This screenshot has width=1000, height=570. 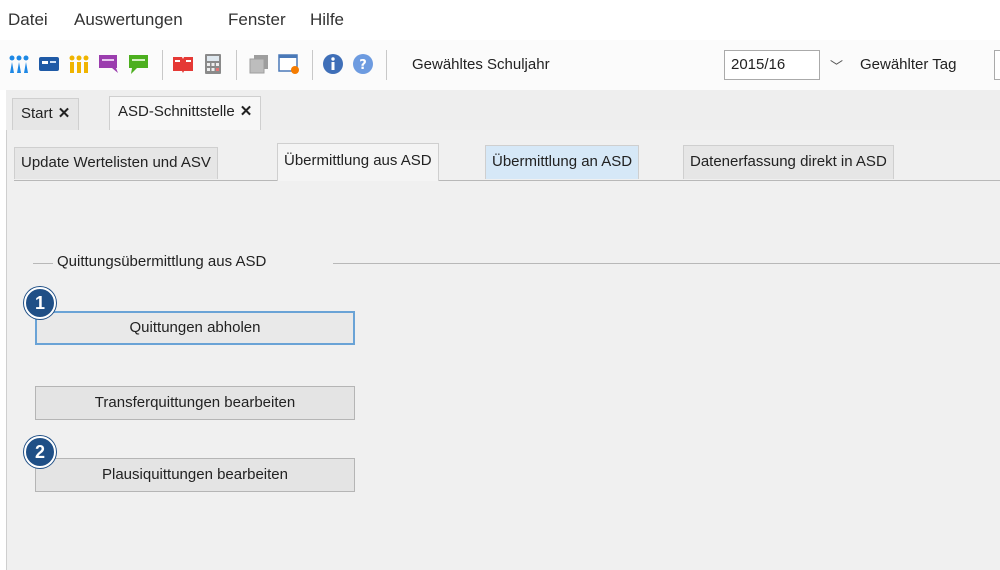 What do you see at coordinates (176, 111) in the screenshot?
I see `tab-asd-label: ASD-Schnittstelle` at bounding box center [176, 111].